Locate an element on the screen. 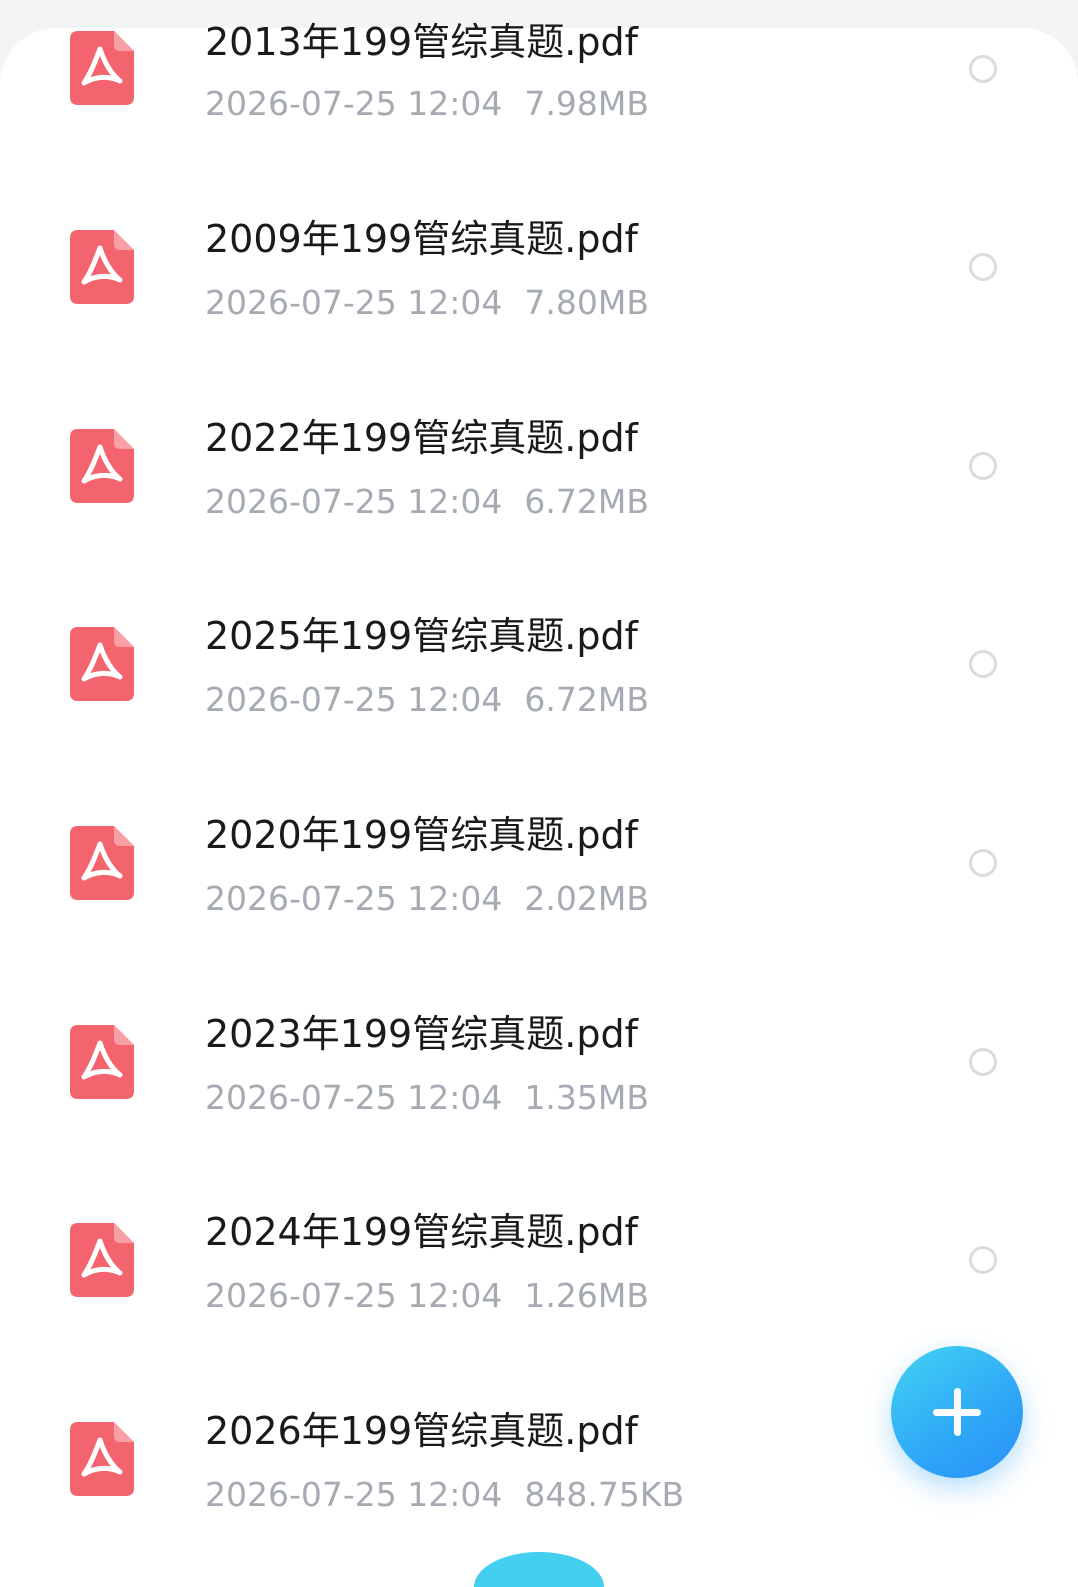 Image resolution: width=1078 pixels, height=1587 pixels. plus-icon is located at coordinates (957, 1412).